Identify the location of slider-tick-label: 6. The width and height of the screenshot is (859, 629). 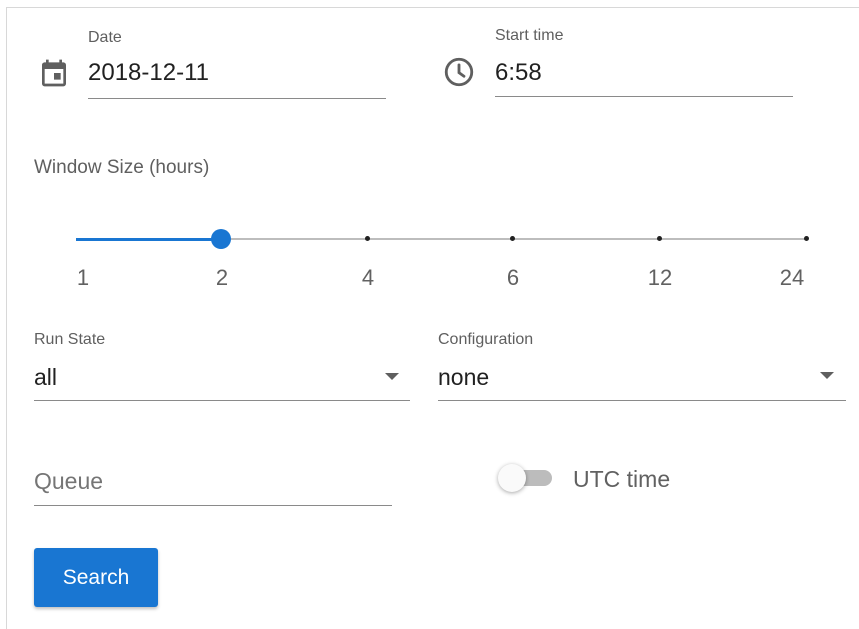
(513, 277).